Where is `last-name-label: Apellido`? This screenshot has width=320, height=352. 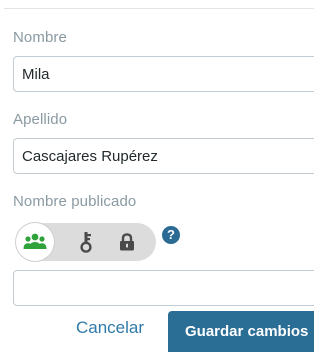 last-name-label: Apellido is located at coordinates (40, 119).